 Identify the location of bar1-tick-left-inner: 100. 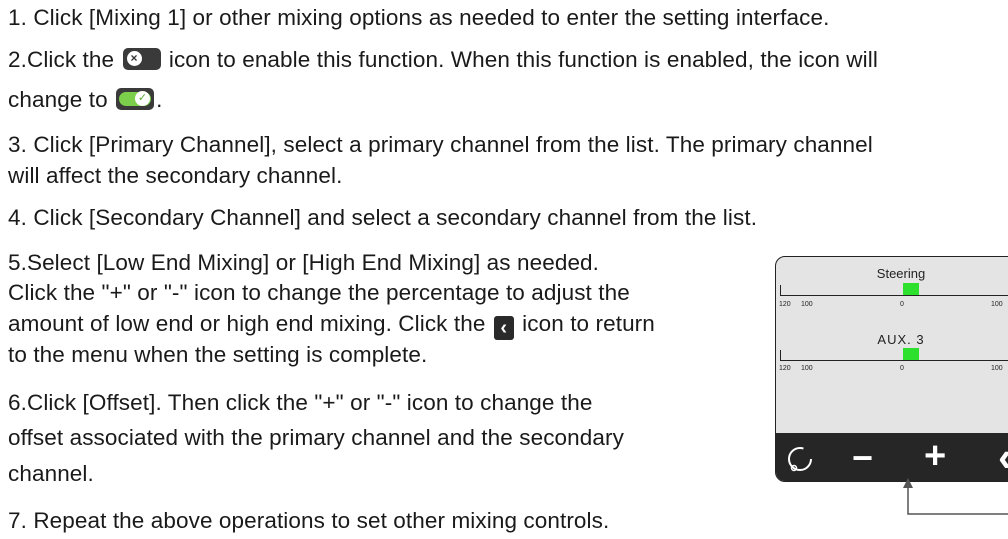
(807, 304).